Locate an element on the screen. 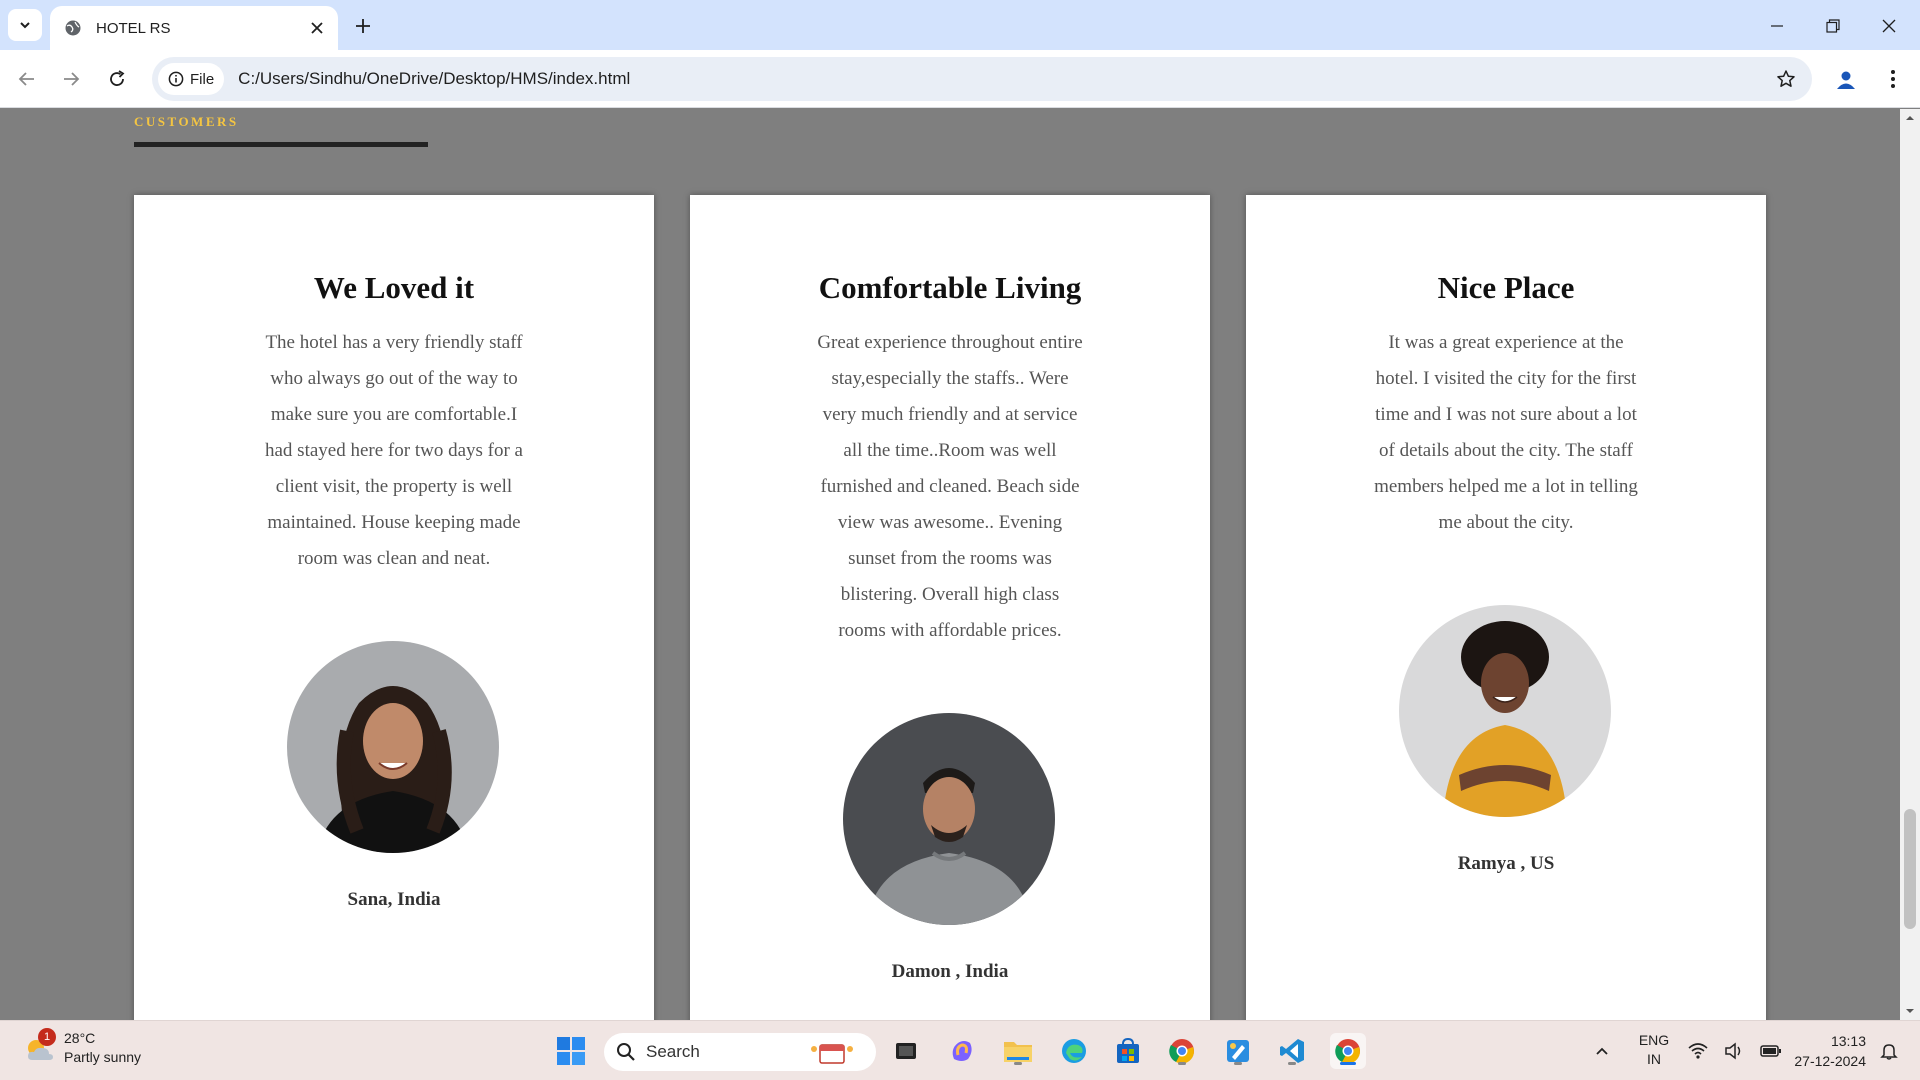 Image resolution: width=1920 pixels, height=1080 pixels. forward-button is located at coordinates (71, 79).